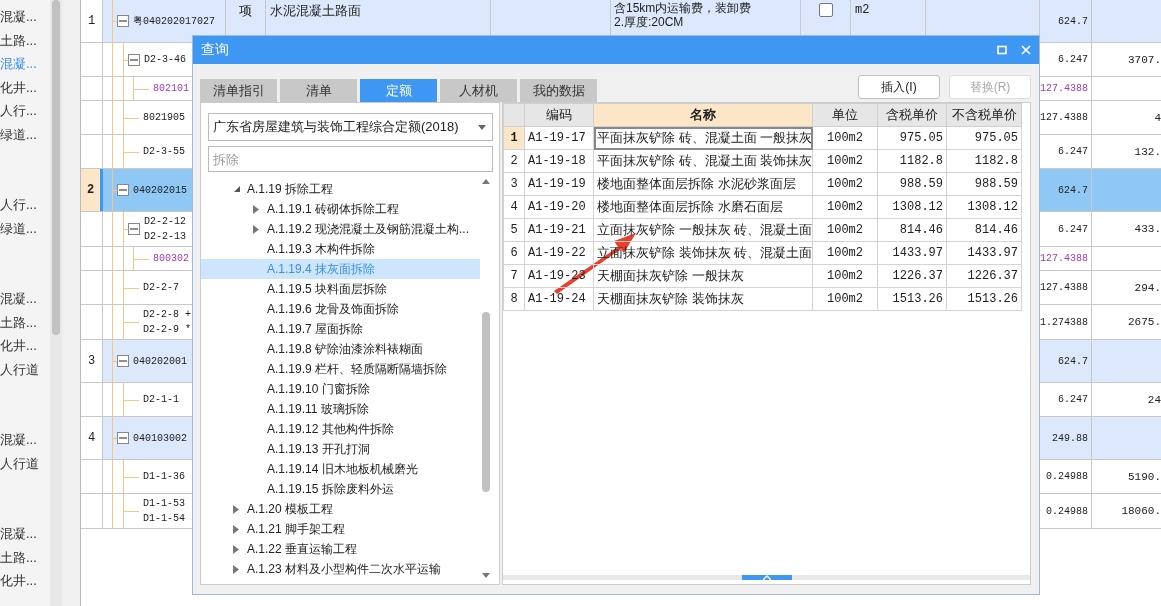 The height and width of the screenshot is (606, 1161). I want to click on name-cell: 水泥混凝土路面, so click(315, 11).